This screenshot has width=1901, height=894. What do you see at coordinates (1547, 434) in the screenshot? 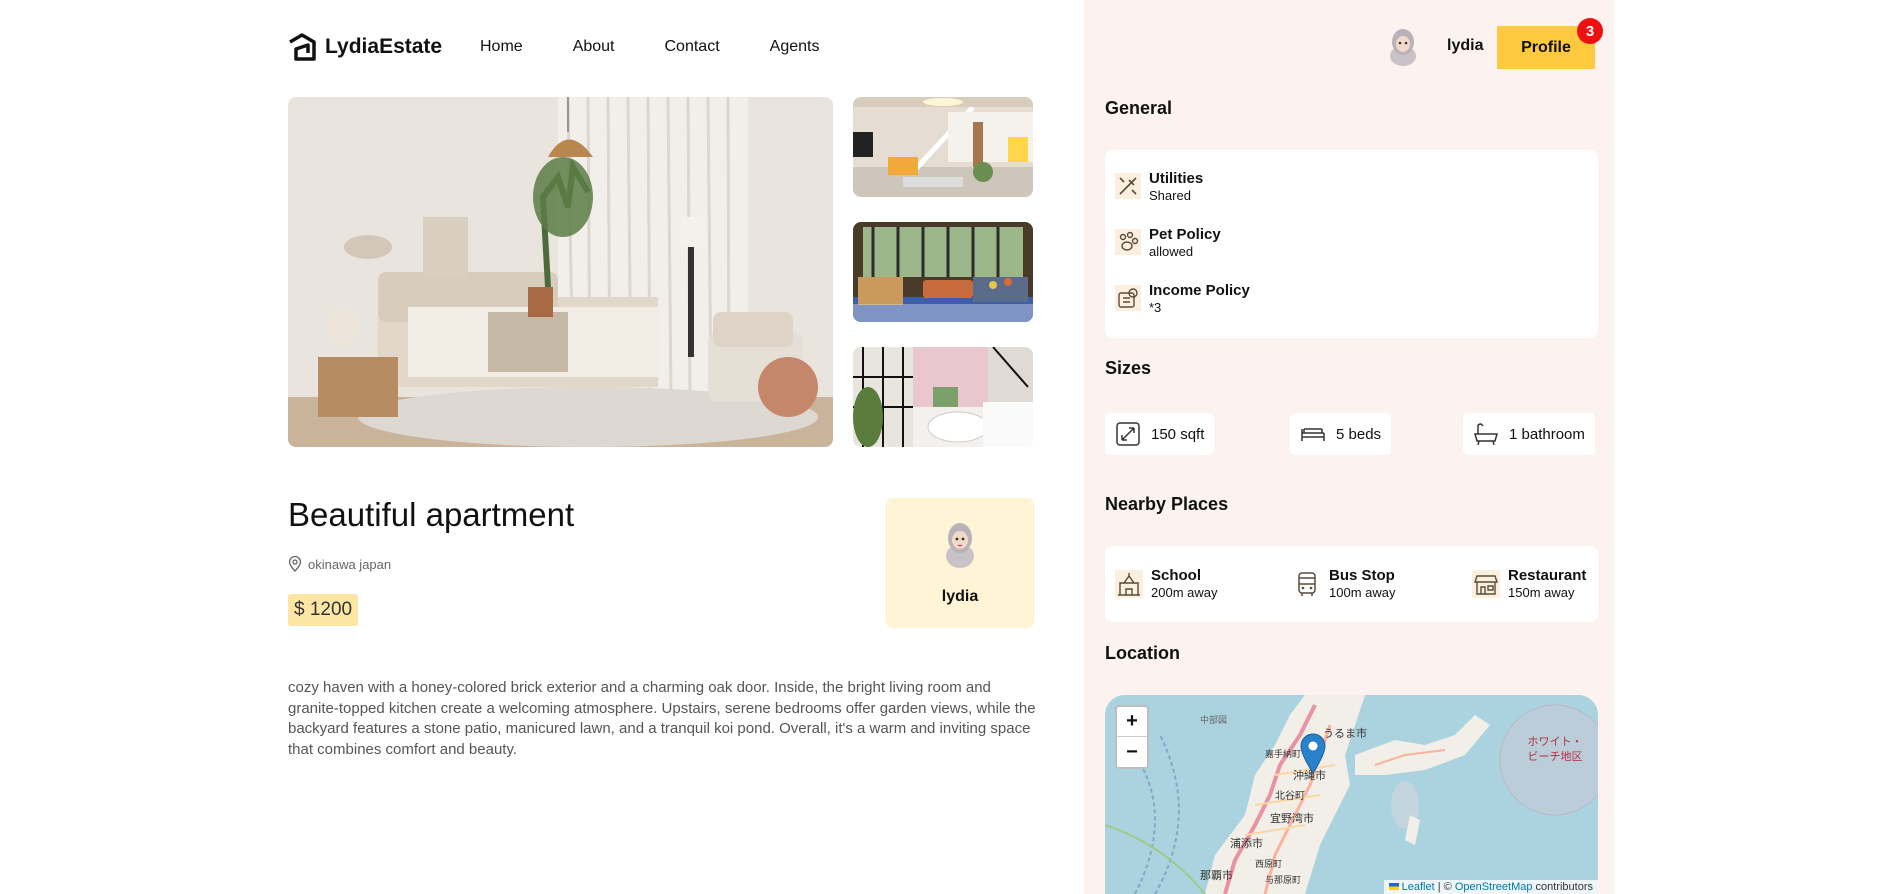
I see `size-label: 1 bathroom` at bounding box center [1547, 434].